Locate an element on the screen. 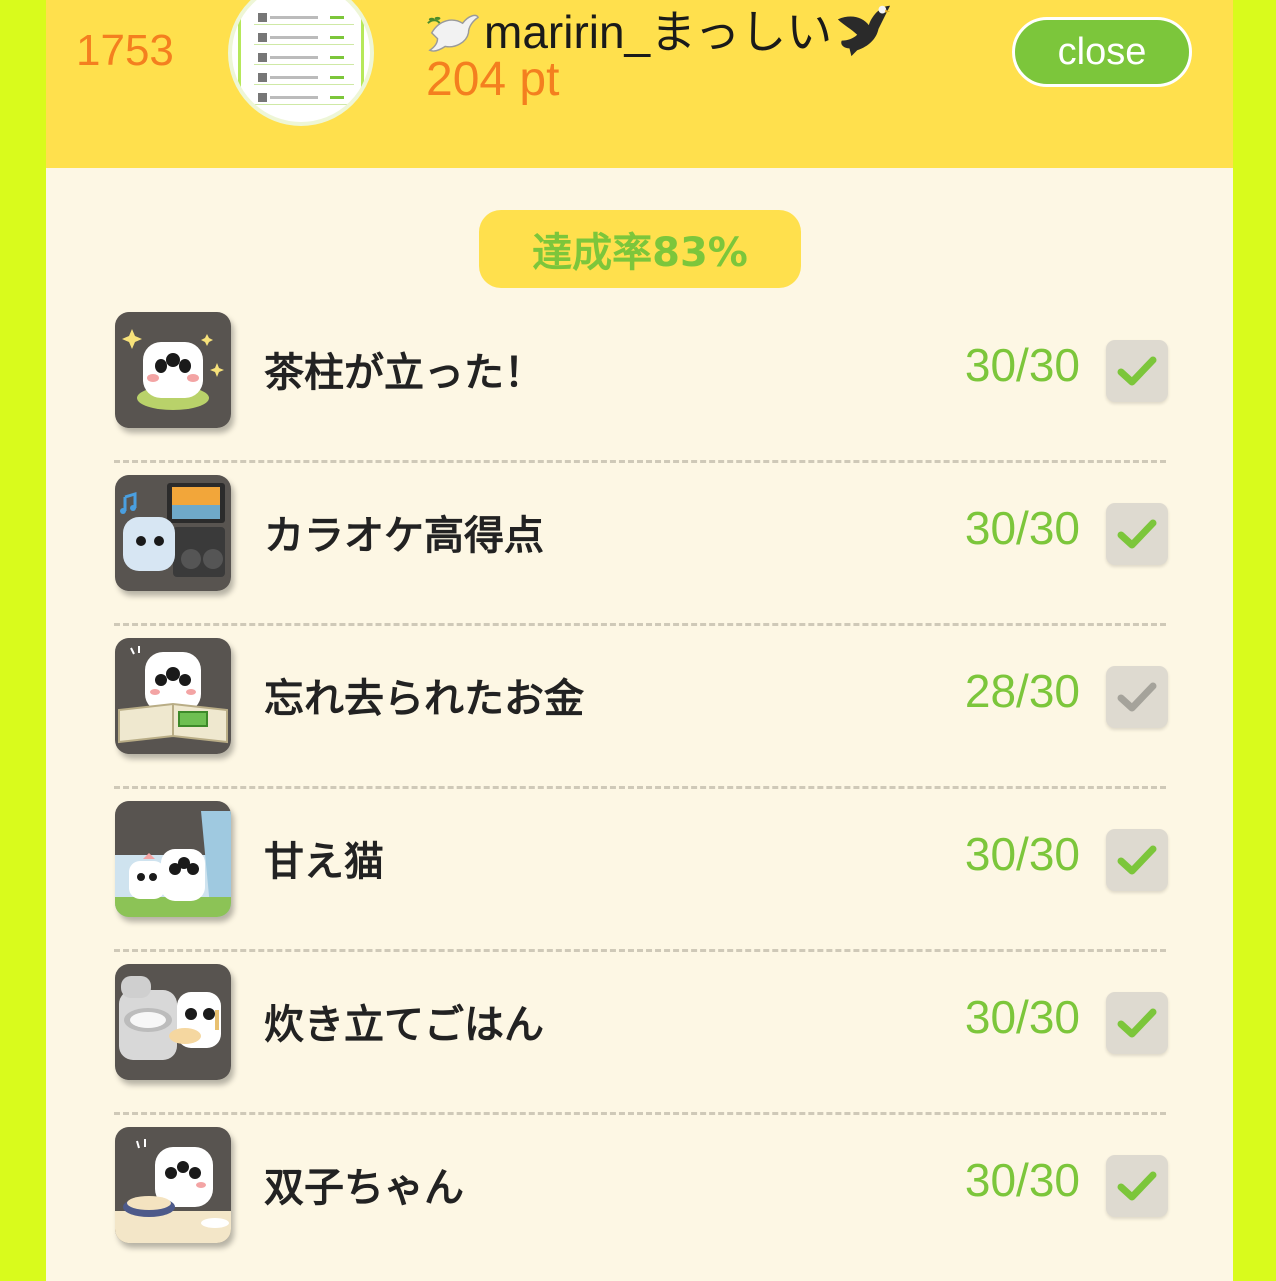 This screenshot has width=1276, height=1281. cat-icon is located at coordinates (173, 859).